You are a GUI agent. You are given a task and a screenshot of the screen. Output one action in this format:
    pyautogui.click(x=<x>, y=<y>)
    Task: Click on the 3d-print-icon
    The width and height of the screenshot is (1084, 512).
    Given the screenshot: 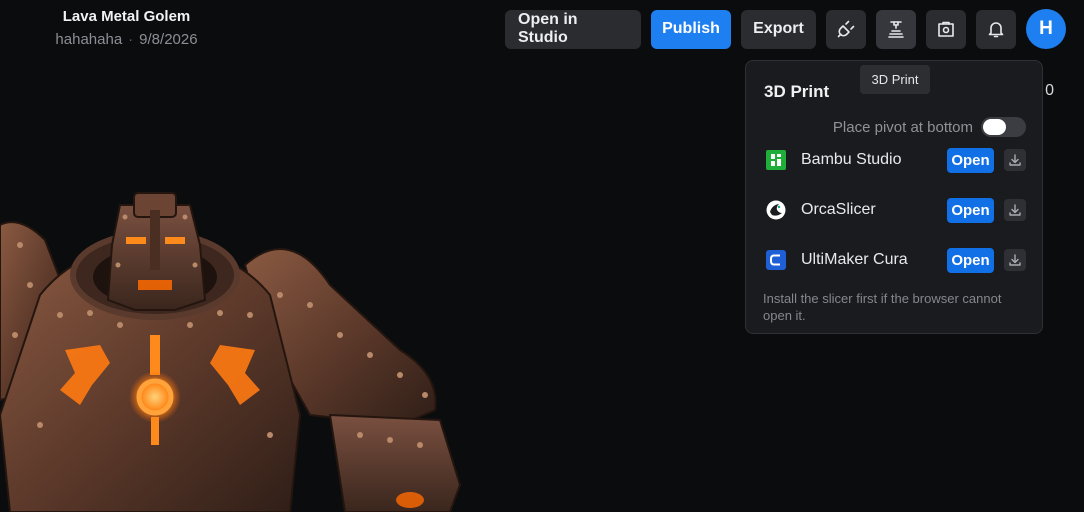 What is the action you would take?
    pyautogui.click(x=896, y=29)
    